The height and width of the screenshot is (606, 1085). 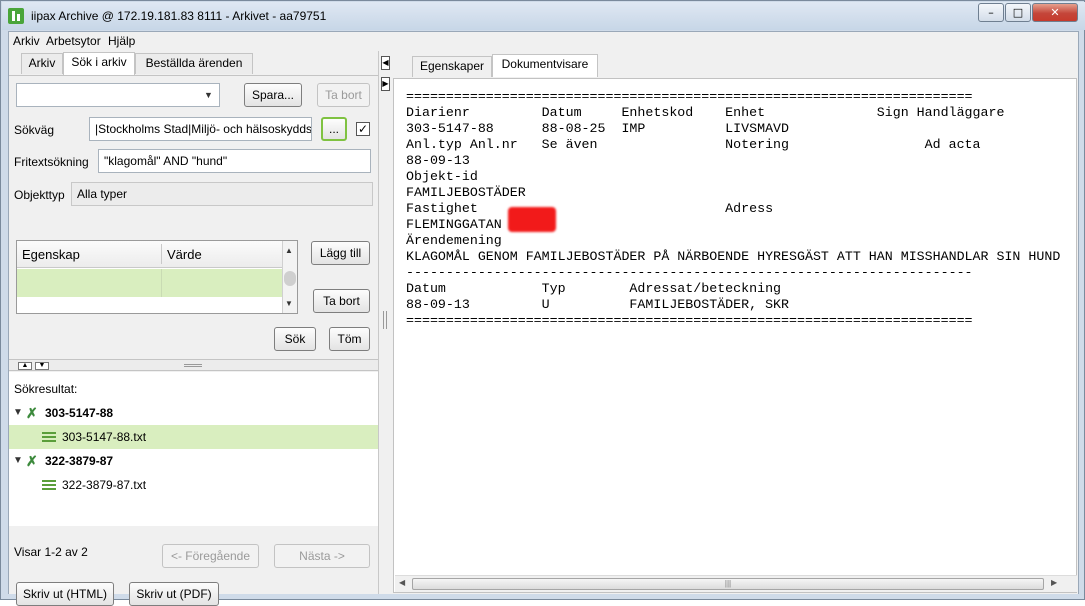 What do you see at coordinates (193, 75) in the screenshot?
I see `tab-divider` at bounding box center [193, 75].